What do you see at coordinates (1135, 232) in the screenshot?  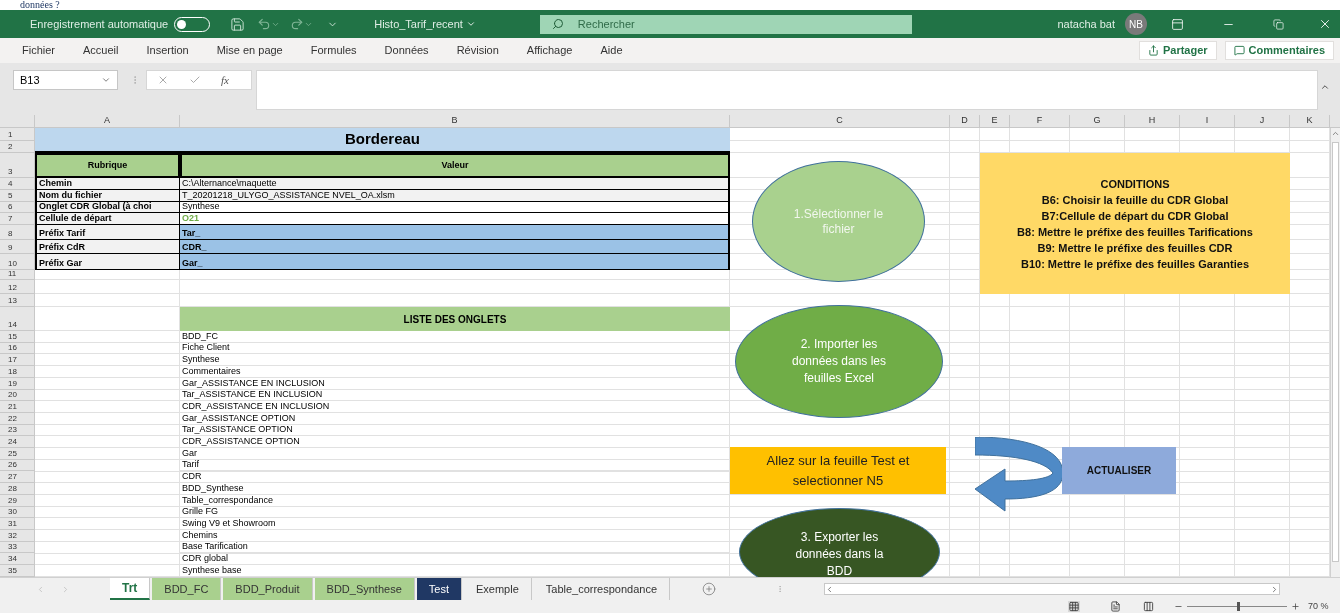 I see `condition-text: B8: Mettre le préfixe des feuilles Tarifications` at bounding box center [1135, 232].